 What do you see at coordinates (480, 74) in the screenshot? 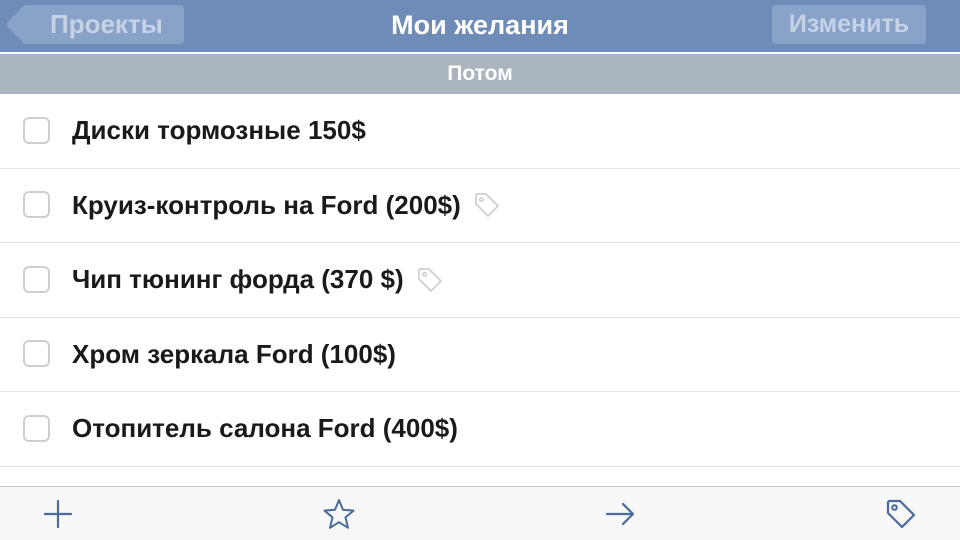
I see `section-header: Потом` at bounding box center [480, 74].